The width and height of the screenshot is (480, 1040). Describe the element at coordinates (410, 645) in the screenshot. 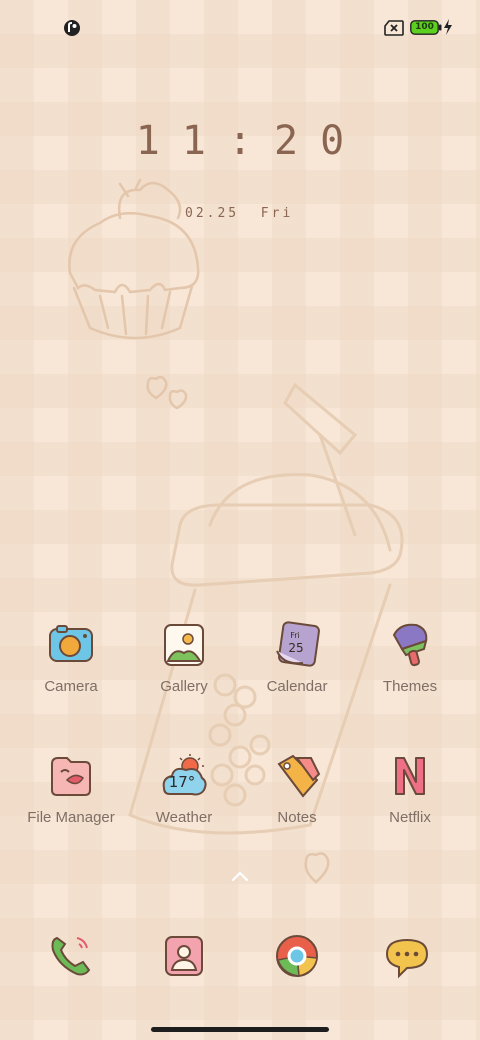

I see `themes-icon` at that location.